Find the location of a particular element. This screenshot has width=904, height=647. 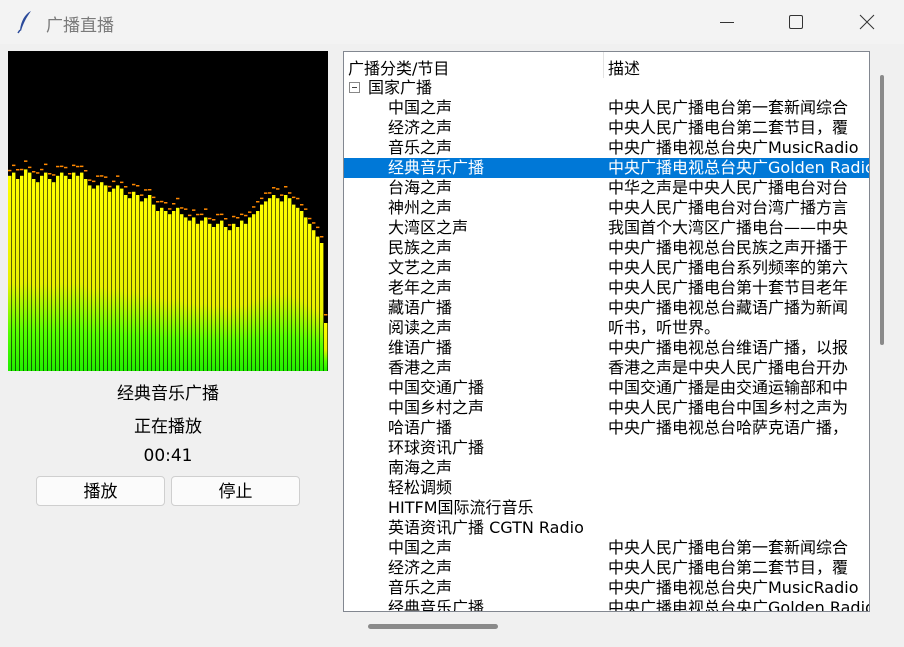

column-header-category: 广播分类/节目 is located at coordinates (398, 67).